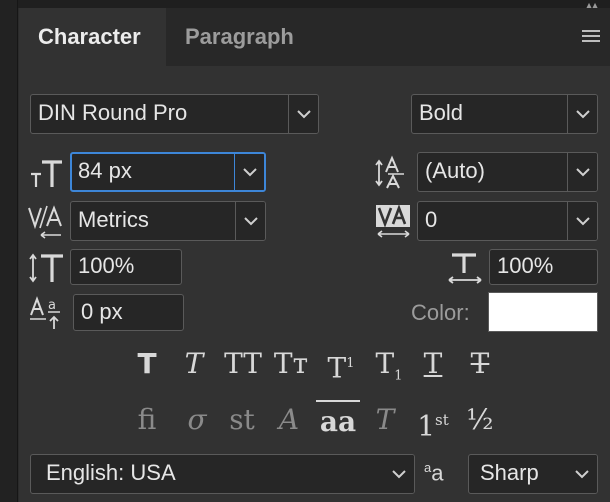 The width and height of the screenshot is (610, 502). I want to click on ordinals-button: 1st, so click(433, 421).